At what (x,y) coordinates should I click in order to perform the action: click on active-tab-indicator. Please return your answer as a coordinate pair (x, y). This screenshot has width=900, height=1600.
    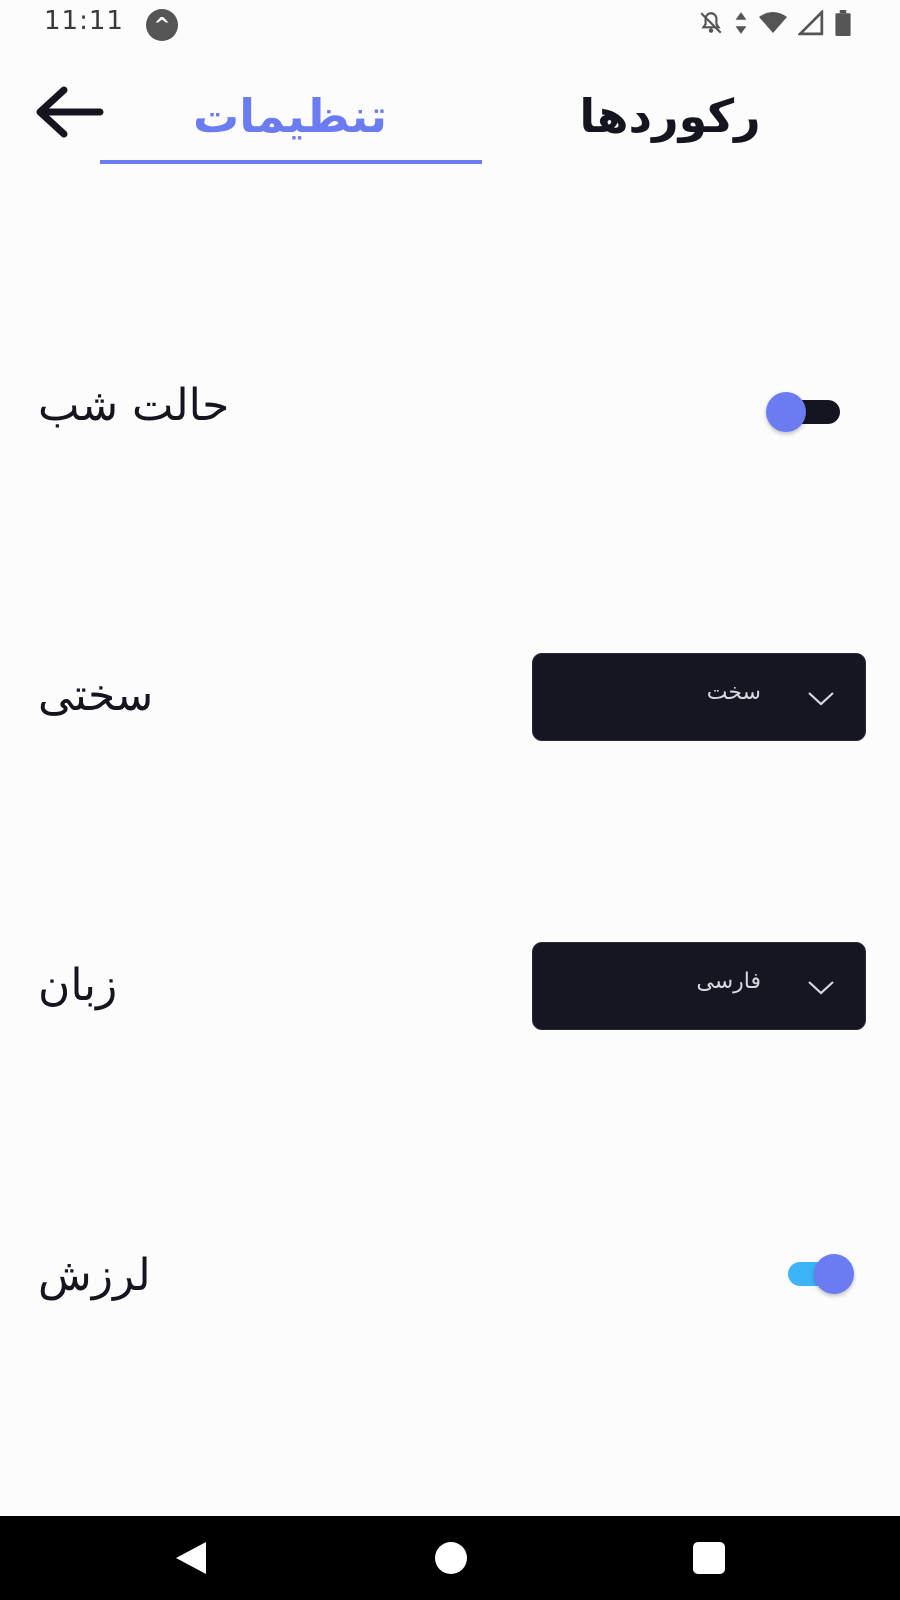
    Looking at the image, I should click on (291, 162).